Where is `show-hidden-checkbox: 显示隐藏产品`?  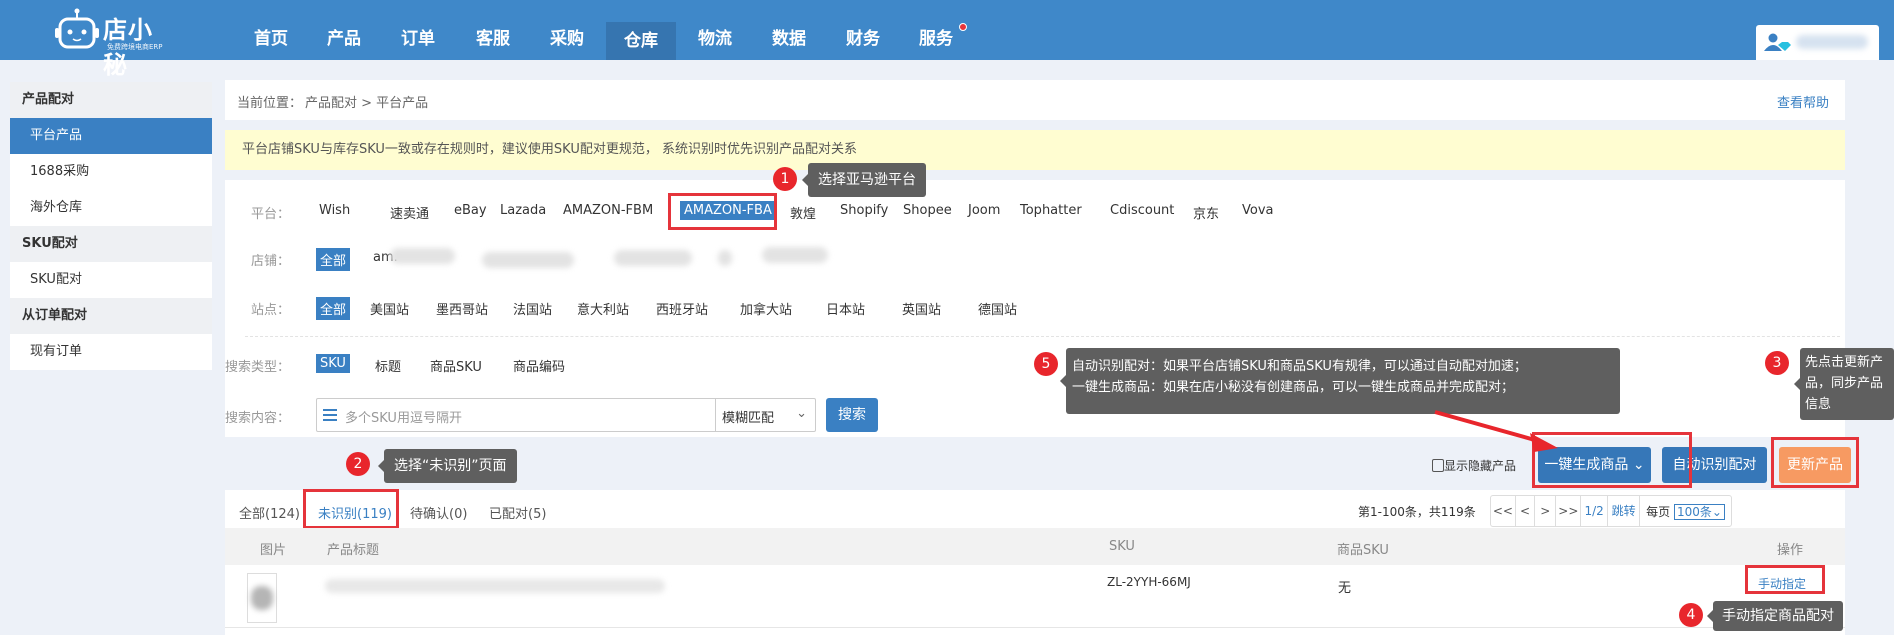
show-hidden-checkbox: 显示隐藏产品 is located at coordinates (1474, 465).